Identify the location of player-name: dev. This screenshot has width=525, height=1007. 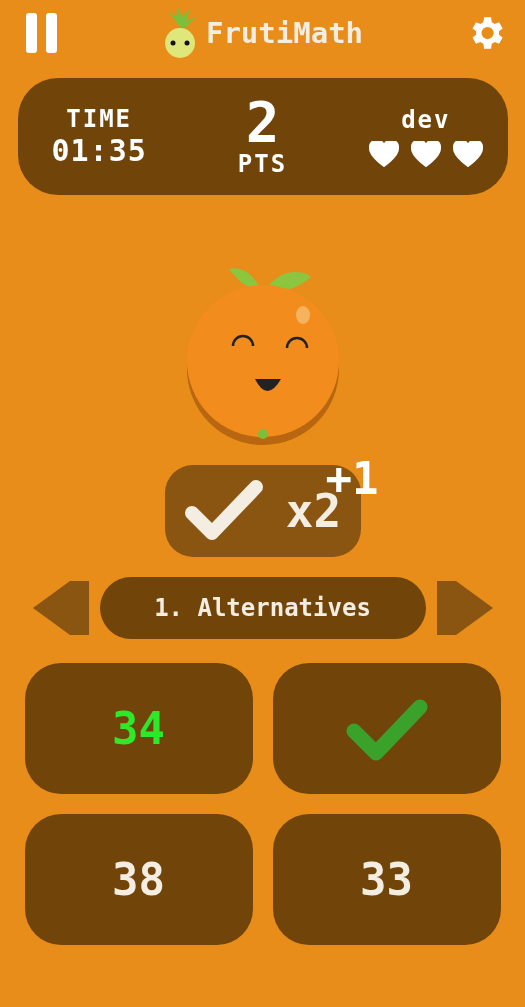
(426, 120).